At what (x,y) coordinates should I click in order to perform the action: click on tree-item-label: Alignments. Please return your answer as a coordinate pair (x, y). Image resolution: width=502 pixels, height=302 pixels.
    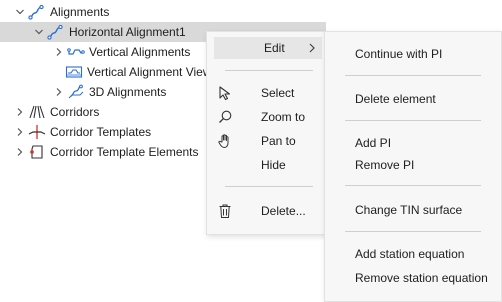
    Looking at the image, I should click on (80, 12).